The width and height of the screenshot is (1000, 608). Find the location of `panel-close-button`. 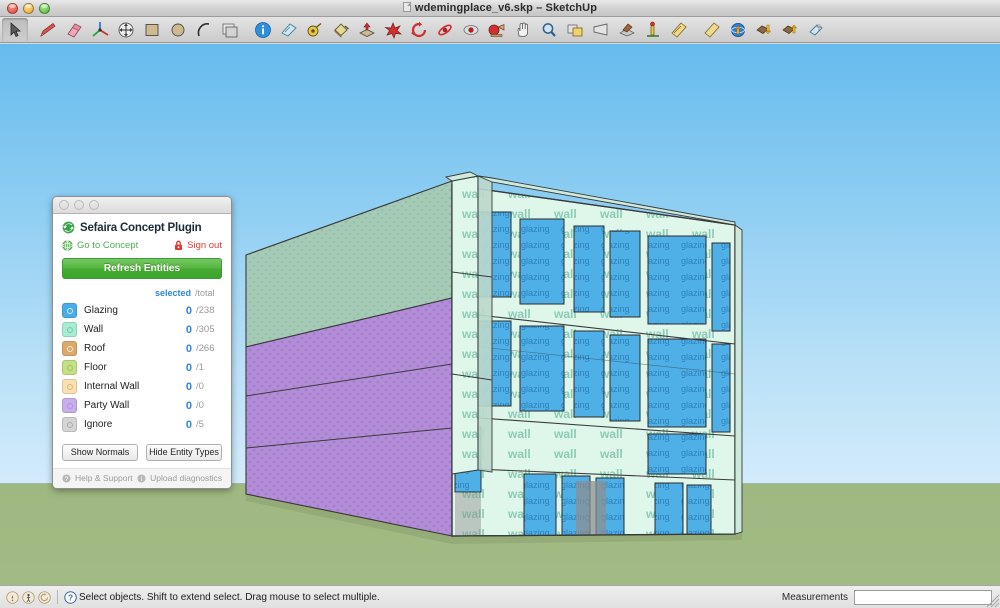

panel-close-button is located at coordinates (64, 205).